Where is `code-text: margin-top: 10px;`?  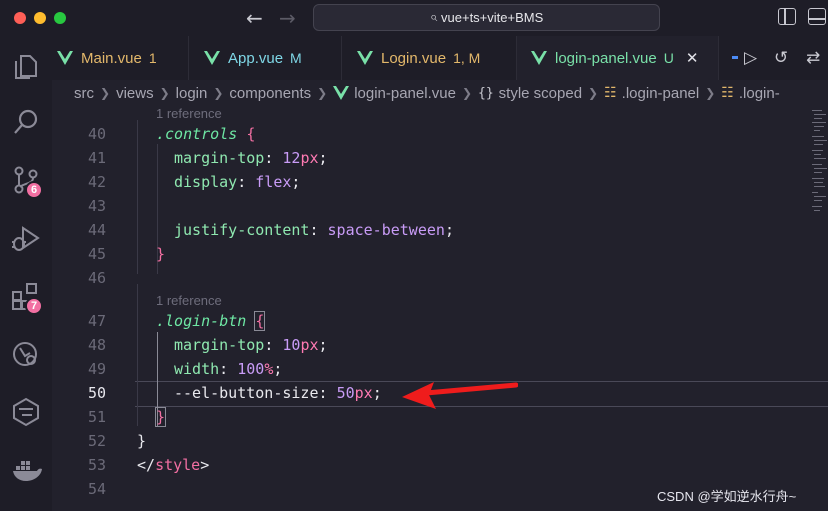
code-text: margin-top: 10px; is located at coordinates (251, 345).